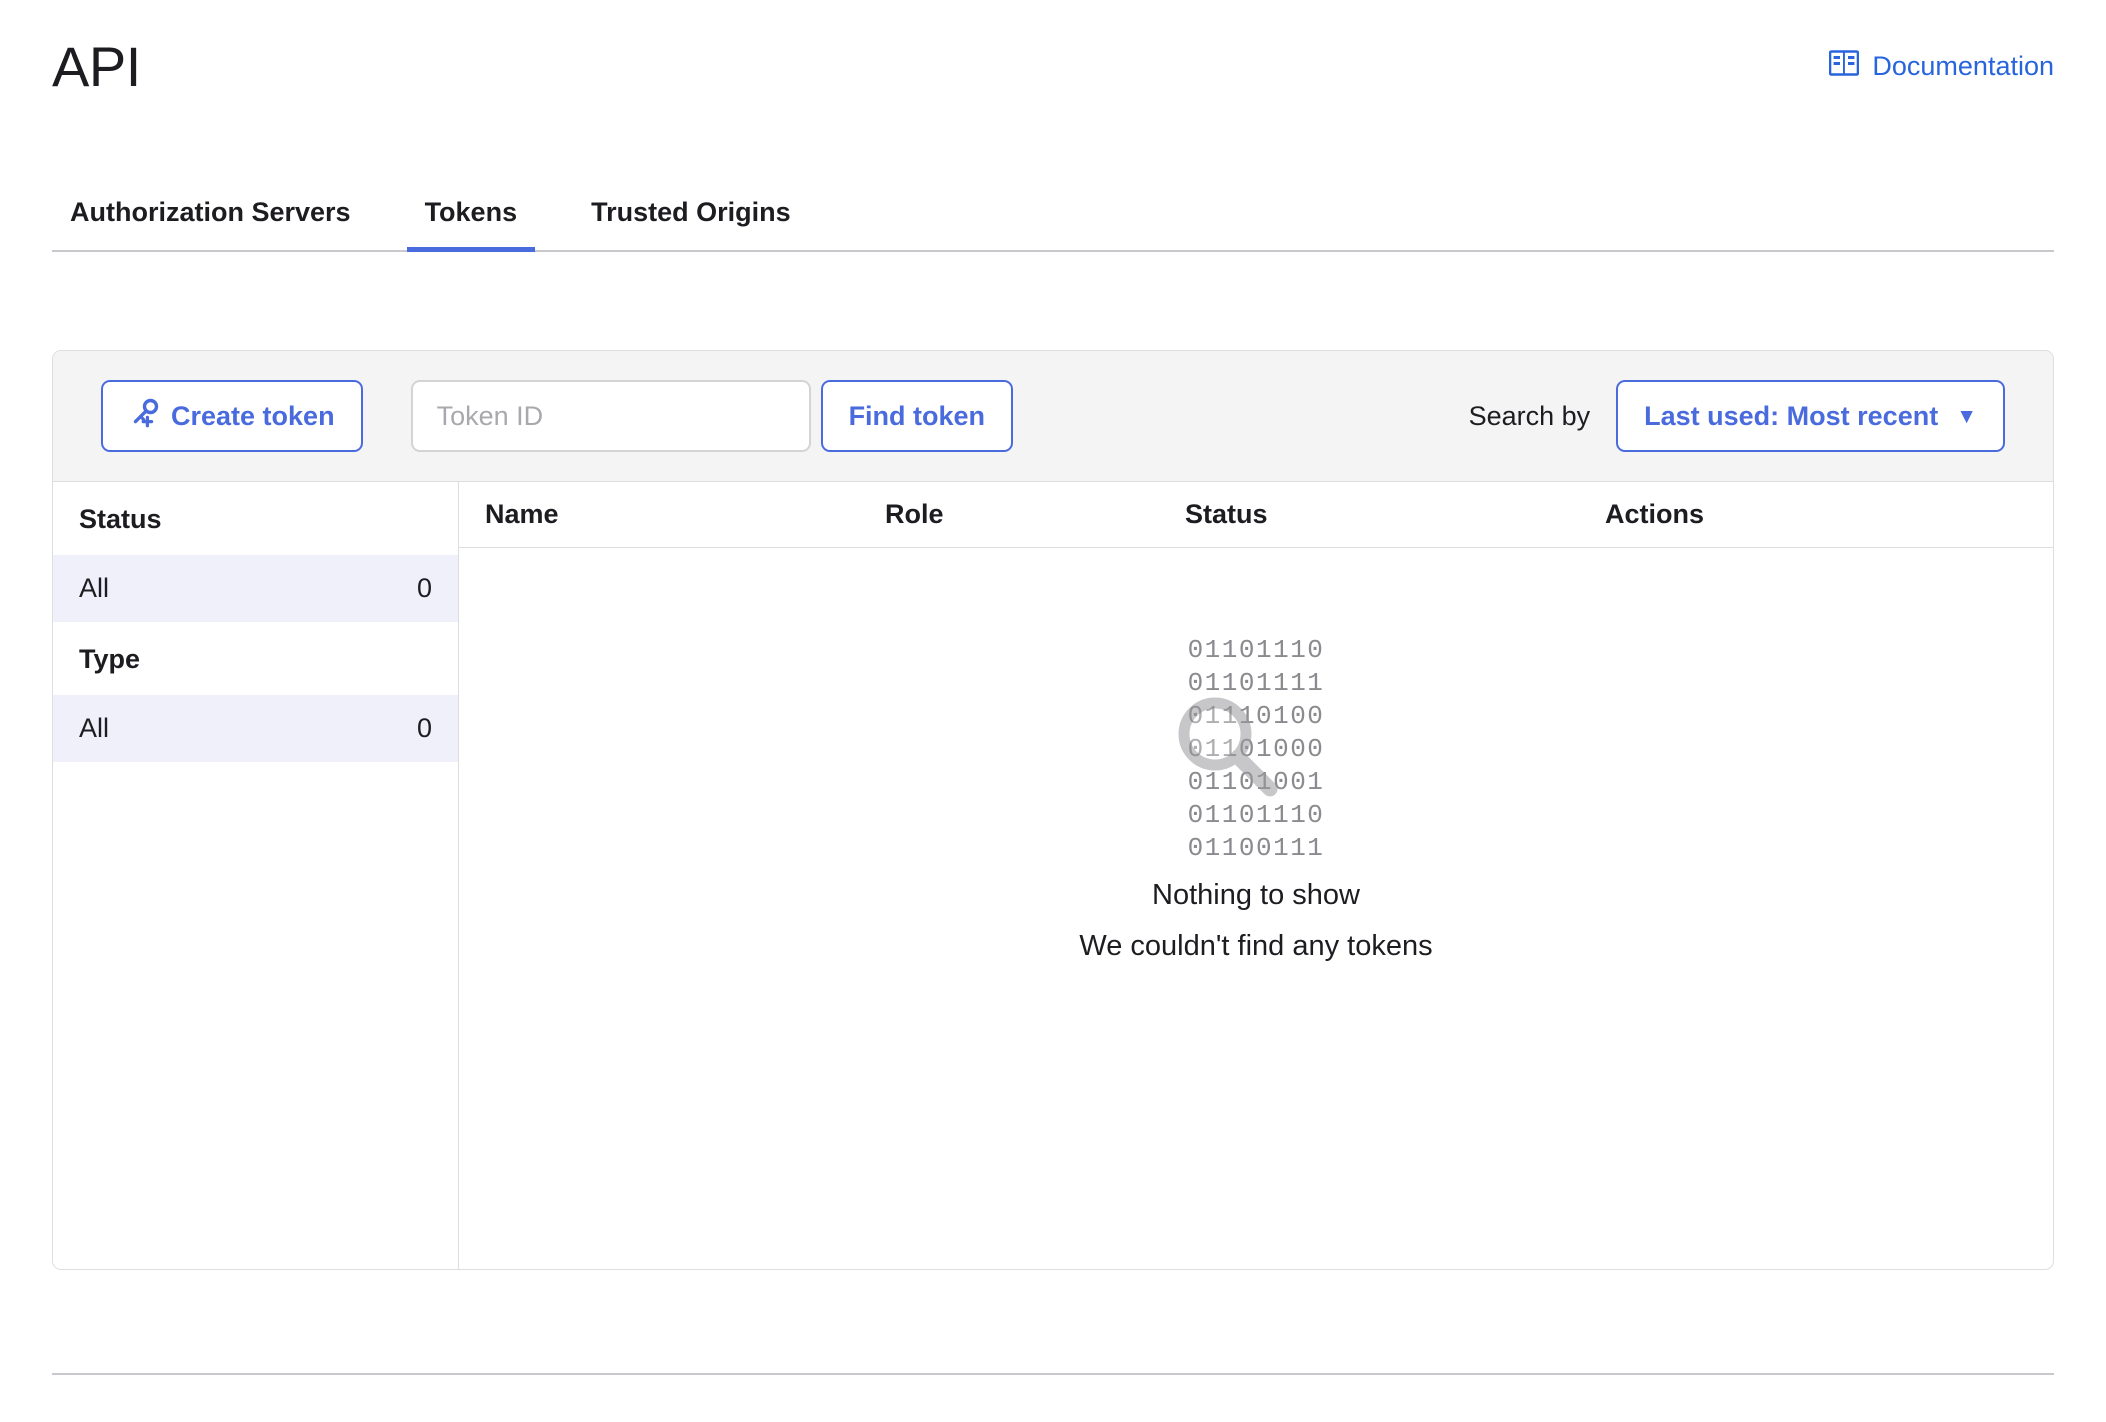 The height and width of the screenshot is (1422, 2106). What do you see at coordinates (685, 514) in the screenshot?
I see `column-header-name: Name` at bounding box center [685, 514].